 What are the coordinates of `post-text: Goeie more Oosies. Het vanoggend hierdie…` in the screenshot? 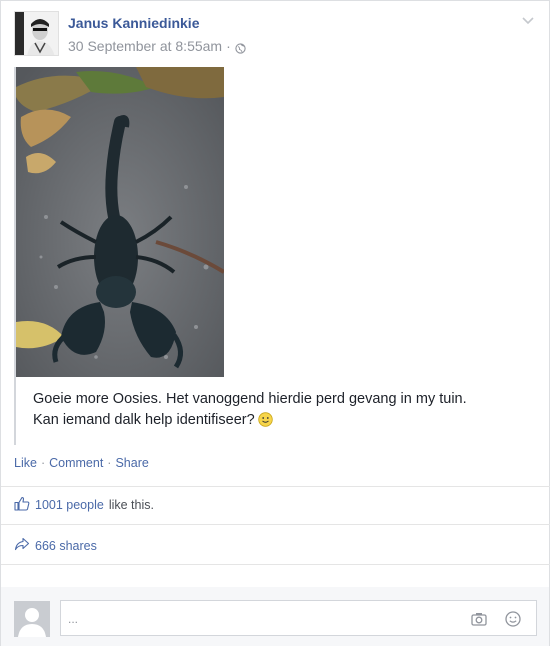 It's located at (273, 410).